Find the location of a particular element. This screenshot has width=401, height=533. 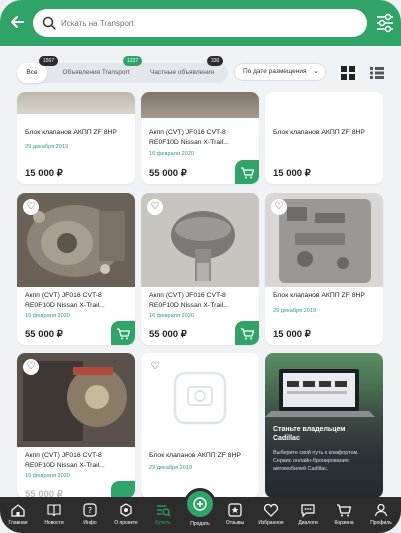

tab-transport-listings: Объявления Transport is located at coordinates (96, 73).